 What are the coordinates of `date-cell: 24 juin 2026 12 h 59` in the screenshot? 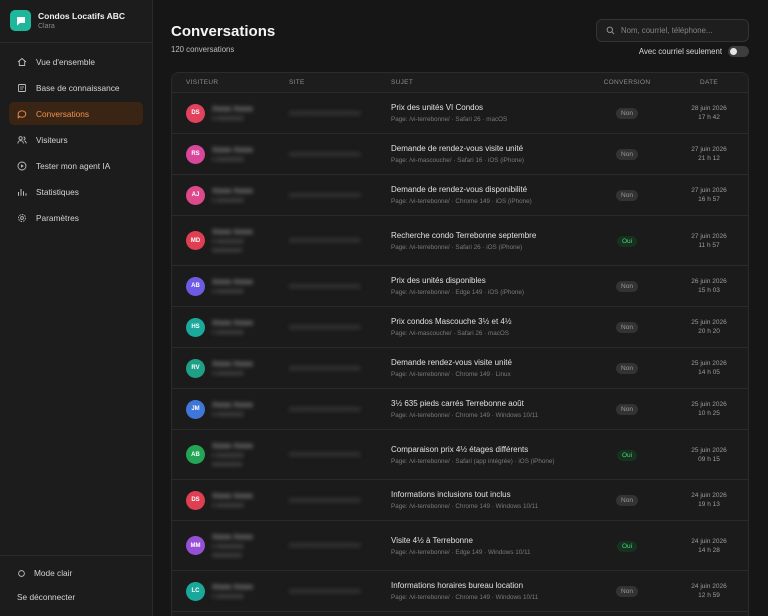 It's located at (709, 591).